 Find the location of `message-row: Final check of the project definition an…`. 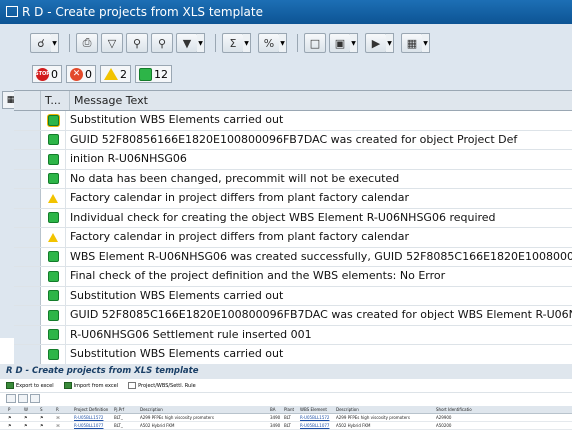

message-row: Final check of the project definition an… is located at coordinates (293, 277).